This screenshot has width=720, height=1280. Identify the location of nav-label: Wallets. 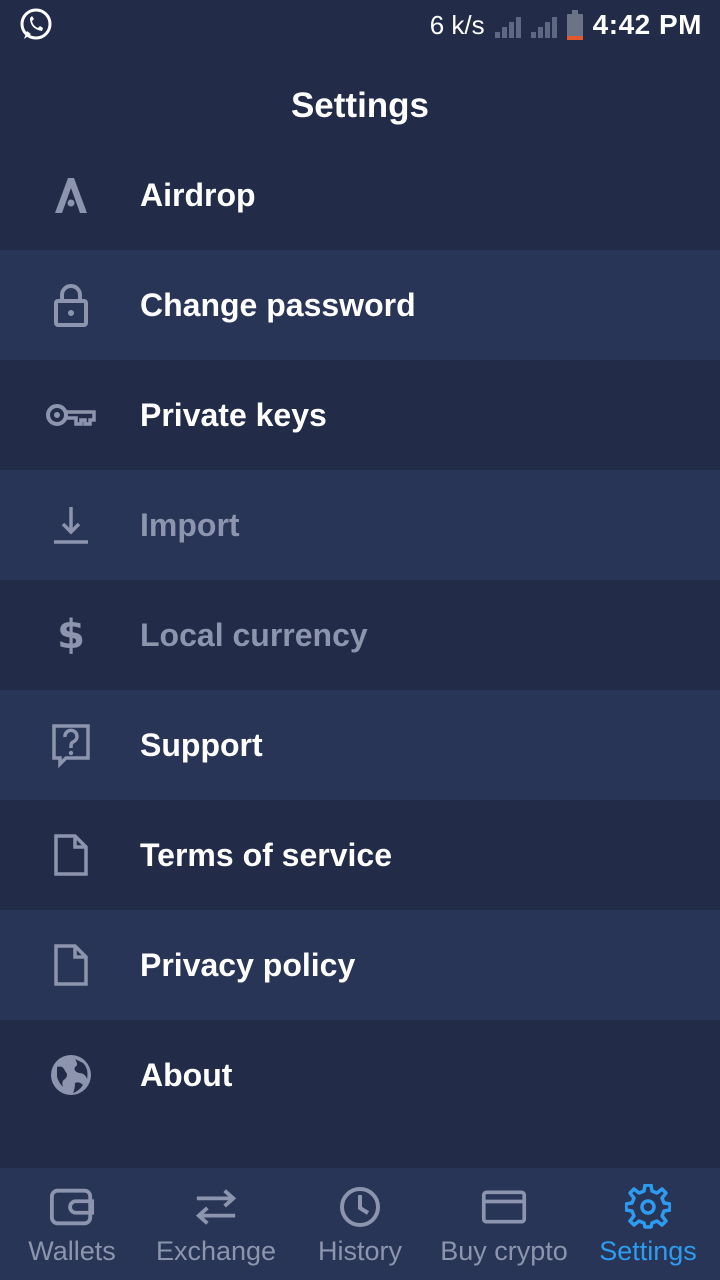
(72, 1251).